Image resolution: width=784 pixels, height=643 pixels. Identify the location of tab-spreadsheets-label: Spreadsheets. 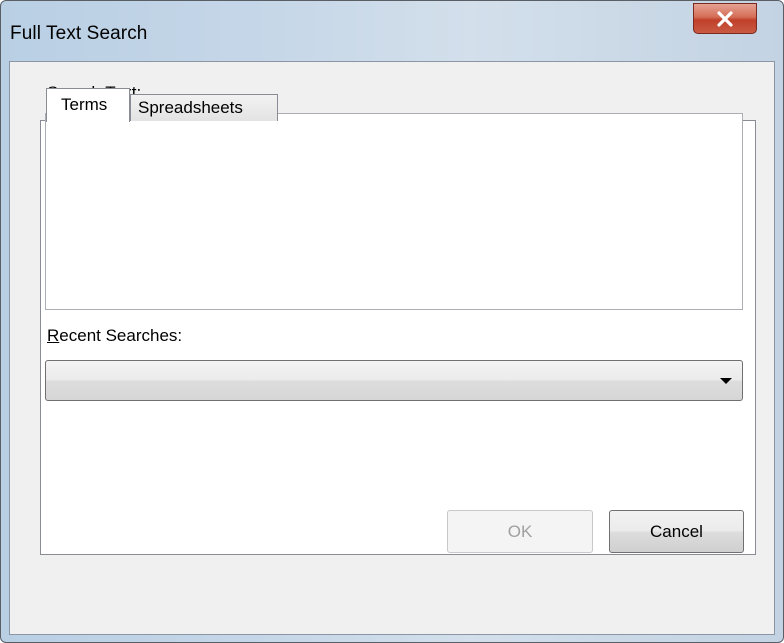
(190, 107).